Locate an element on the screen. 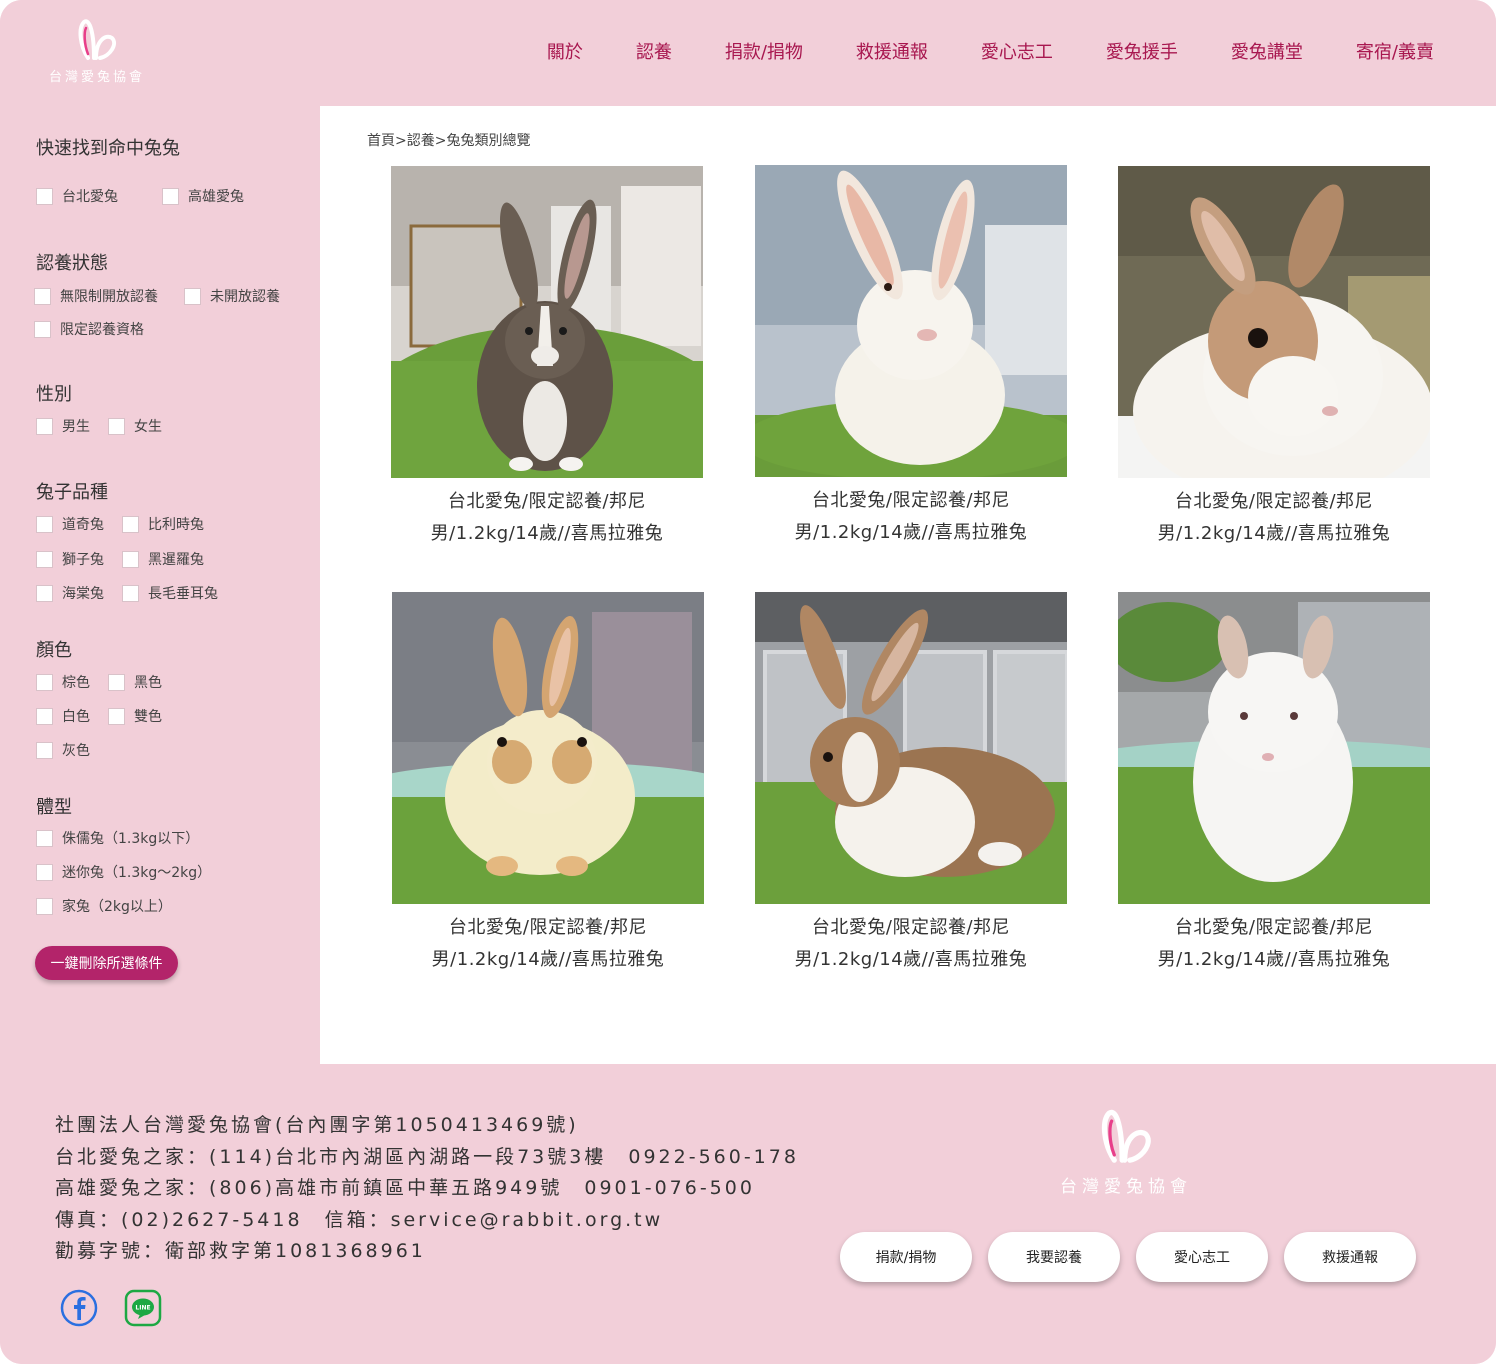 The height and width of the screenshot is (1364, 1496). checkbox-label: 白色 is located at coordinates (76, 717).